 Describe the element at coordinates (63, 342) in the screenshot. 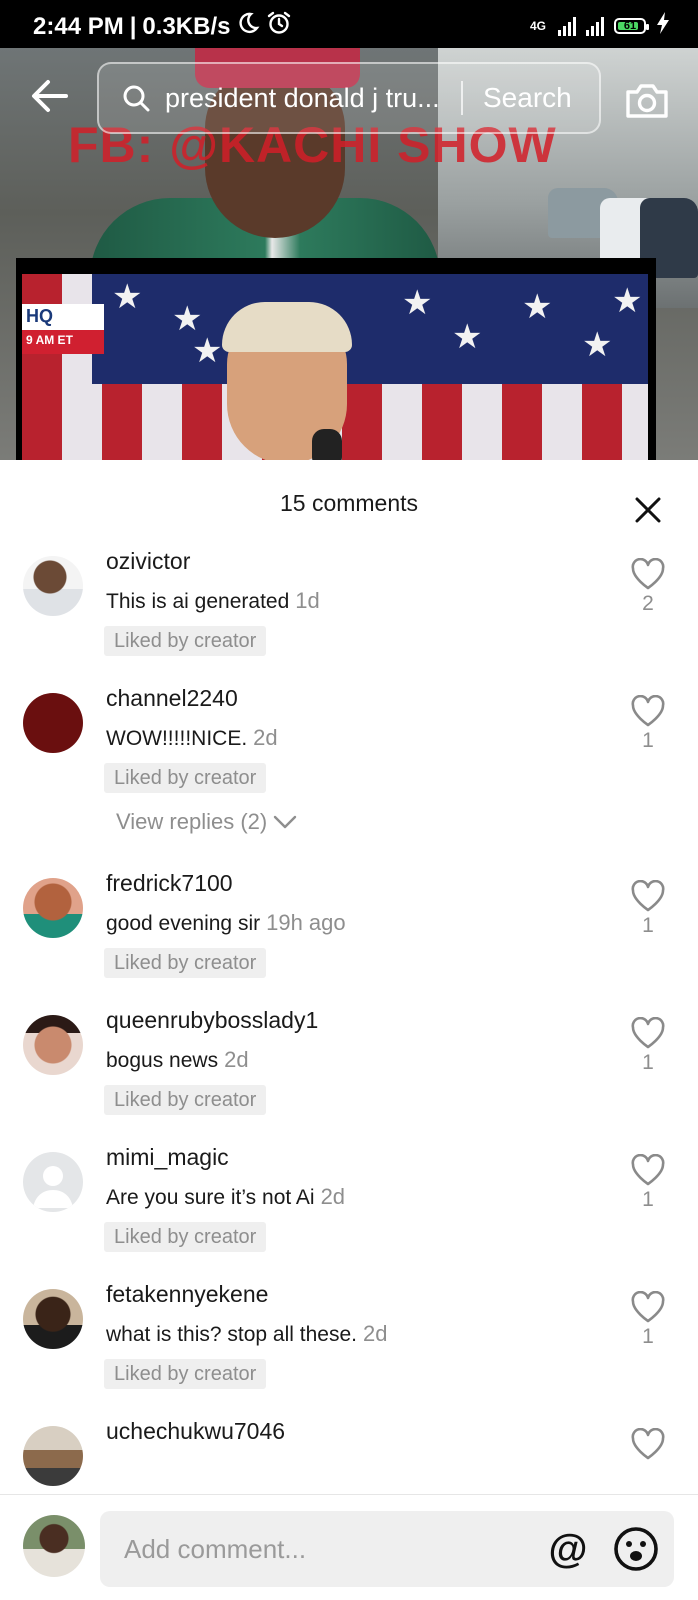

I see `news-badge-bottom: 9 AM ET` at that location.